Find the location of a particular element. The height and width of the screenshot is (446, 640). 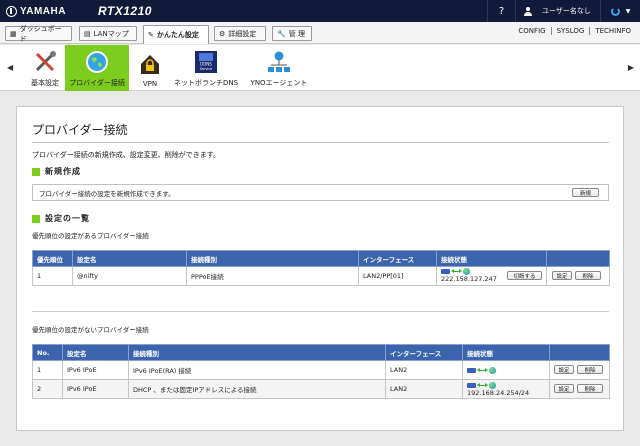

svg-text: Service is located at coordinates (206, 69).